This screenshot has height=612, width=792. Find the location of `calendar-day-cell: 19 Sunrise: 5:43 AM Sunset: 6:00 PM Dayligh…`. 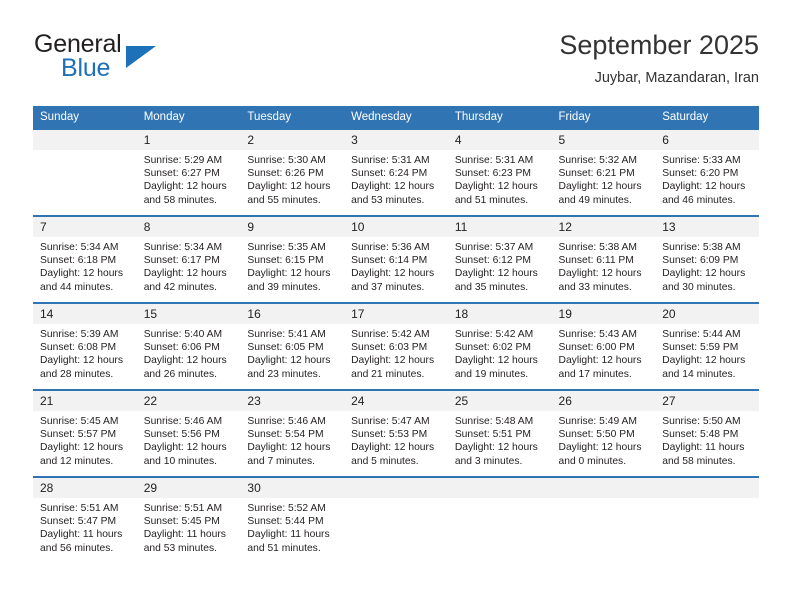

calendar-day-cell: 19 Sunrise: 5:43 AM Sunset: 6:00 PM Dayligh… is located at coordinates (603, 346).